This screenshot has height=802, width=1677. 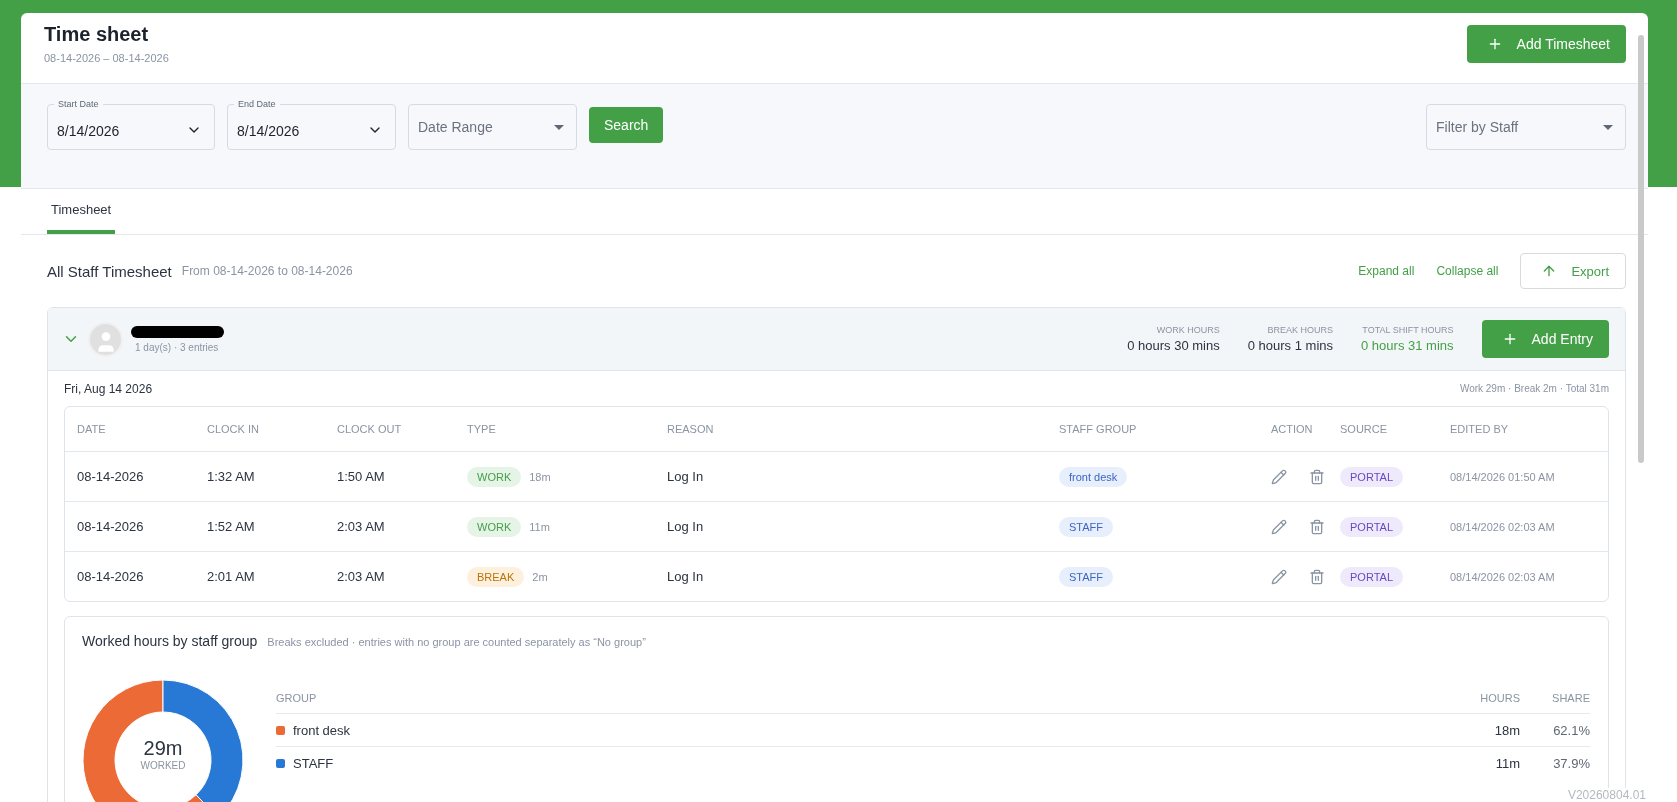 I want to click on field-label: End Date, so click(x=257, y=104).